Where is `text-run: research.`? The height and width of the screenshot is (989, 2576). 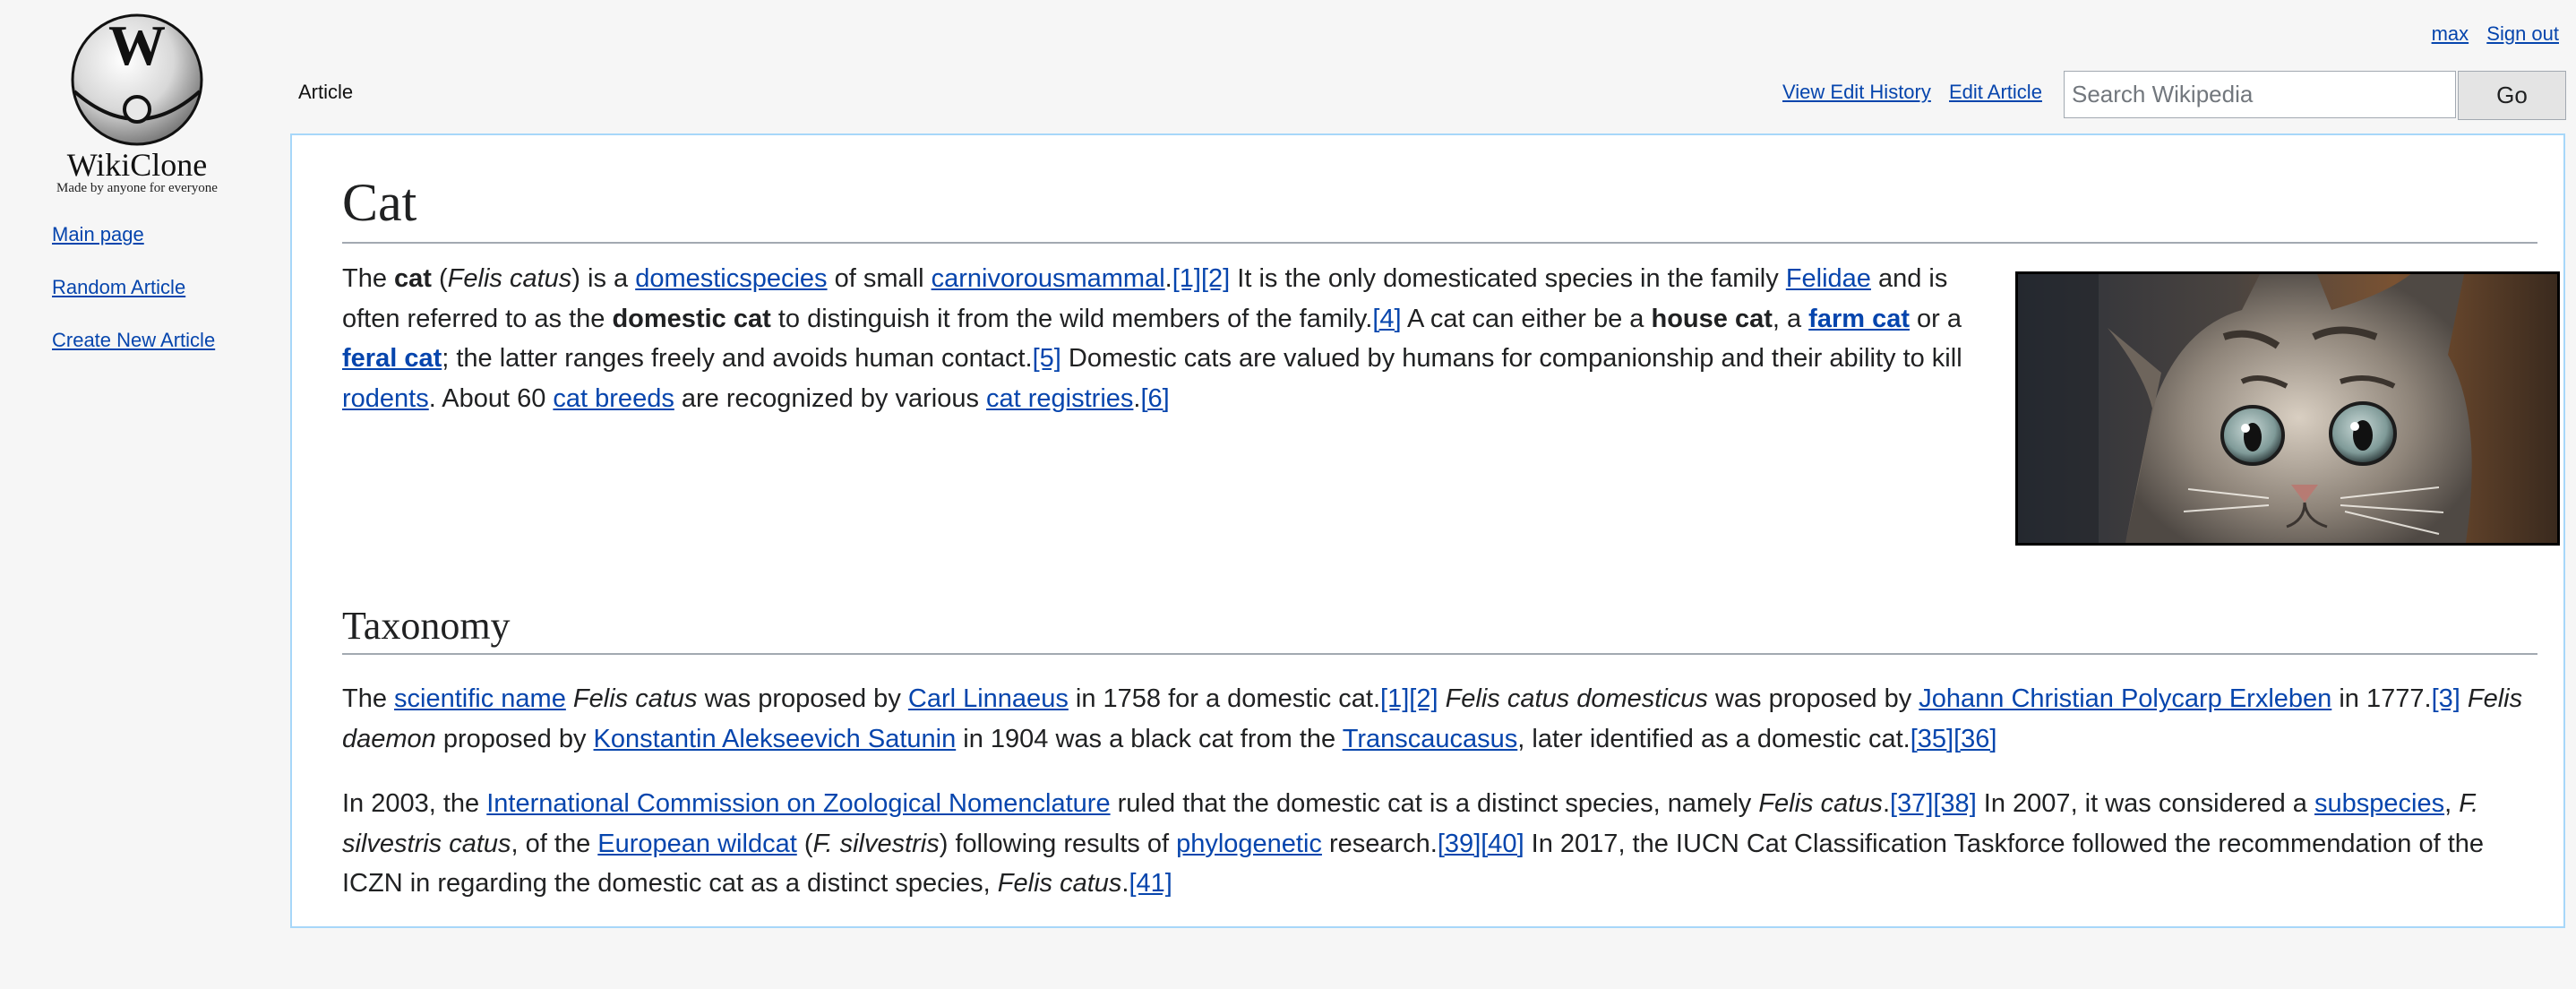 text-run: research. is located at coordinates (1379, 843).